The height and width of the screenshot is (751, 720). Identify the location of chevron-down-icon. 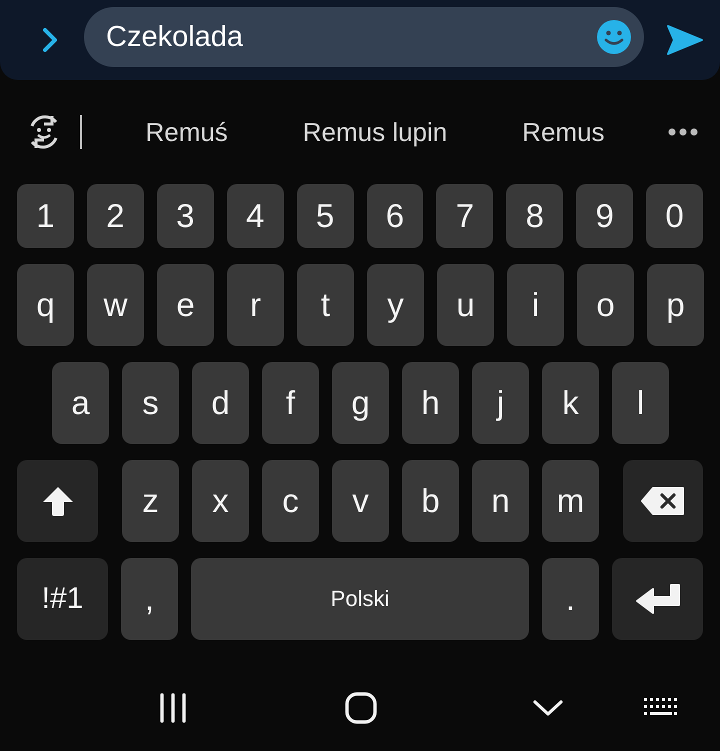
(548, 708).